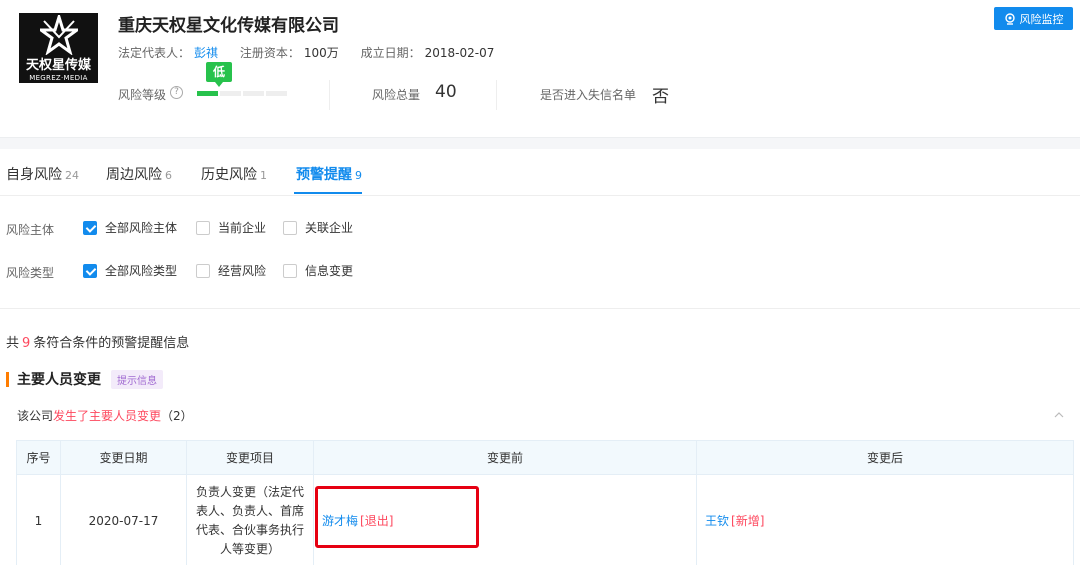 The width and height of the screenshot is (1080, 565). Describe the element at coordinates (250, 457) in the screenshot. I see `header-item: 变更项目` at that location.